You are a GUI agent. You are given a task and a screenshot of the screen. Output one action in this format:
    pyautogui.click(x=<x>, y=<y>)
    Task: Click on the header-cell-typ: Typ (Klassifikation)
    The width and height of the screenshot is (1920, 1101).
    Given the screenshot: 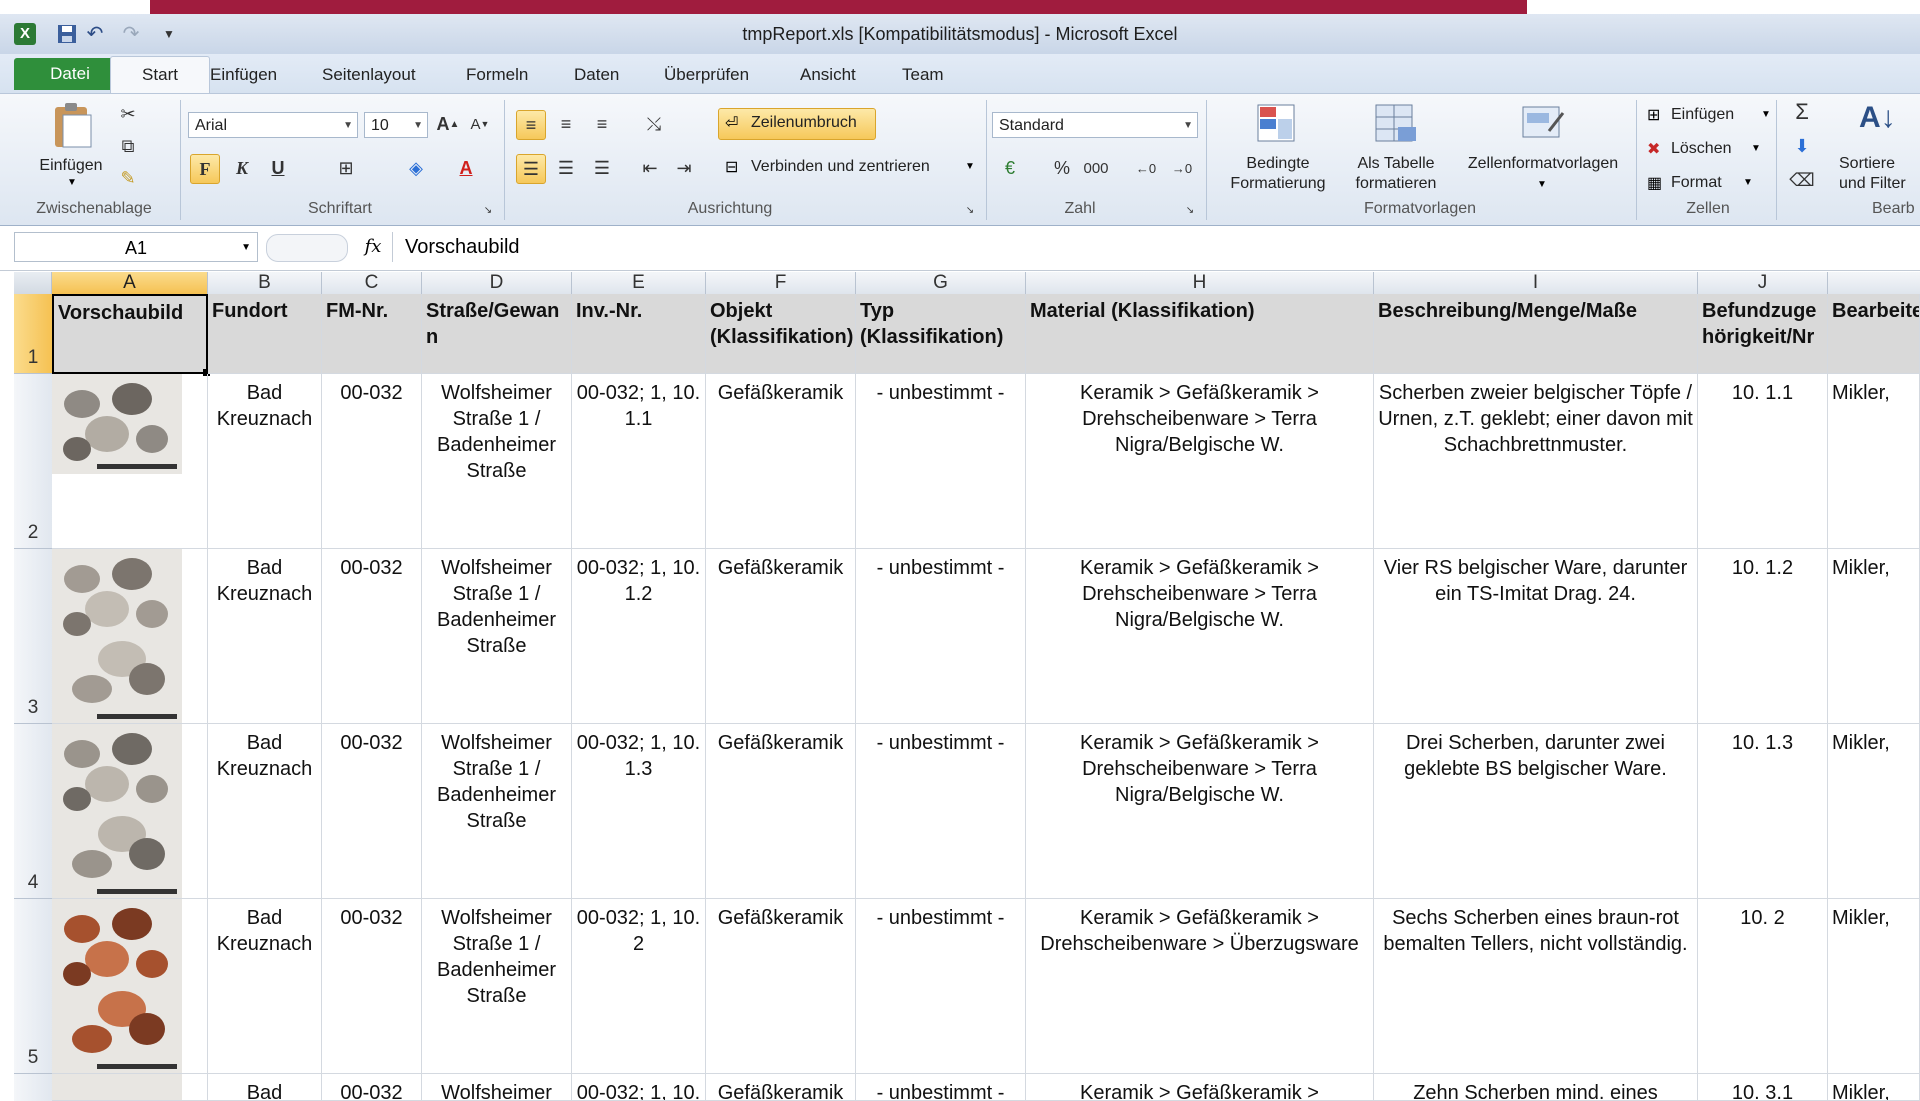 What is the action you would take?
    pyautogui.click(x=941, y=334)
    